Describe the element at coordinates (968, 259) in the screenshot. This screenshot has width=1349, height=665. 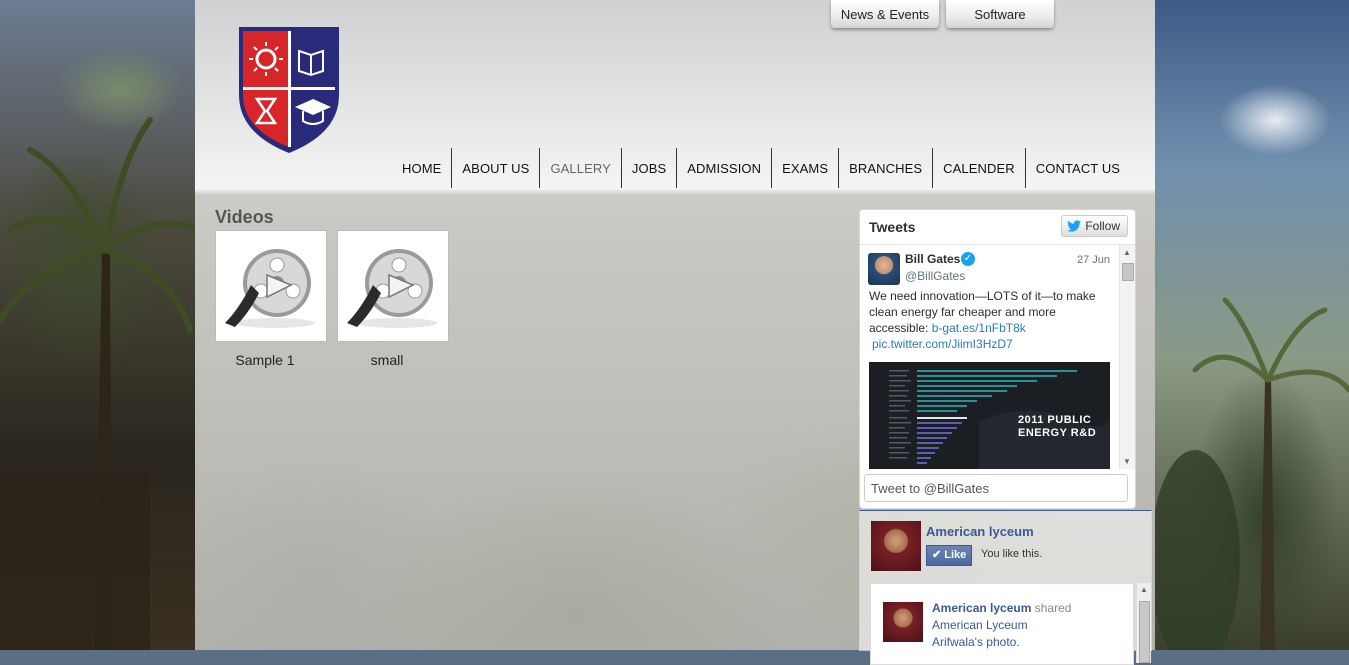
I see `verified-badge-icon: ✓` at that location.